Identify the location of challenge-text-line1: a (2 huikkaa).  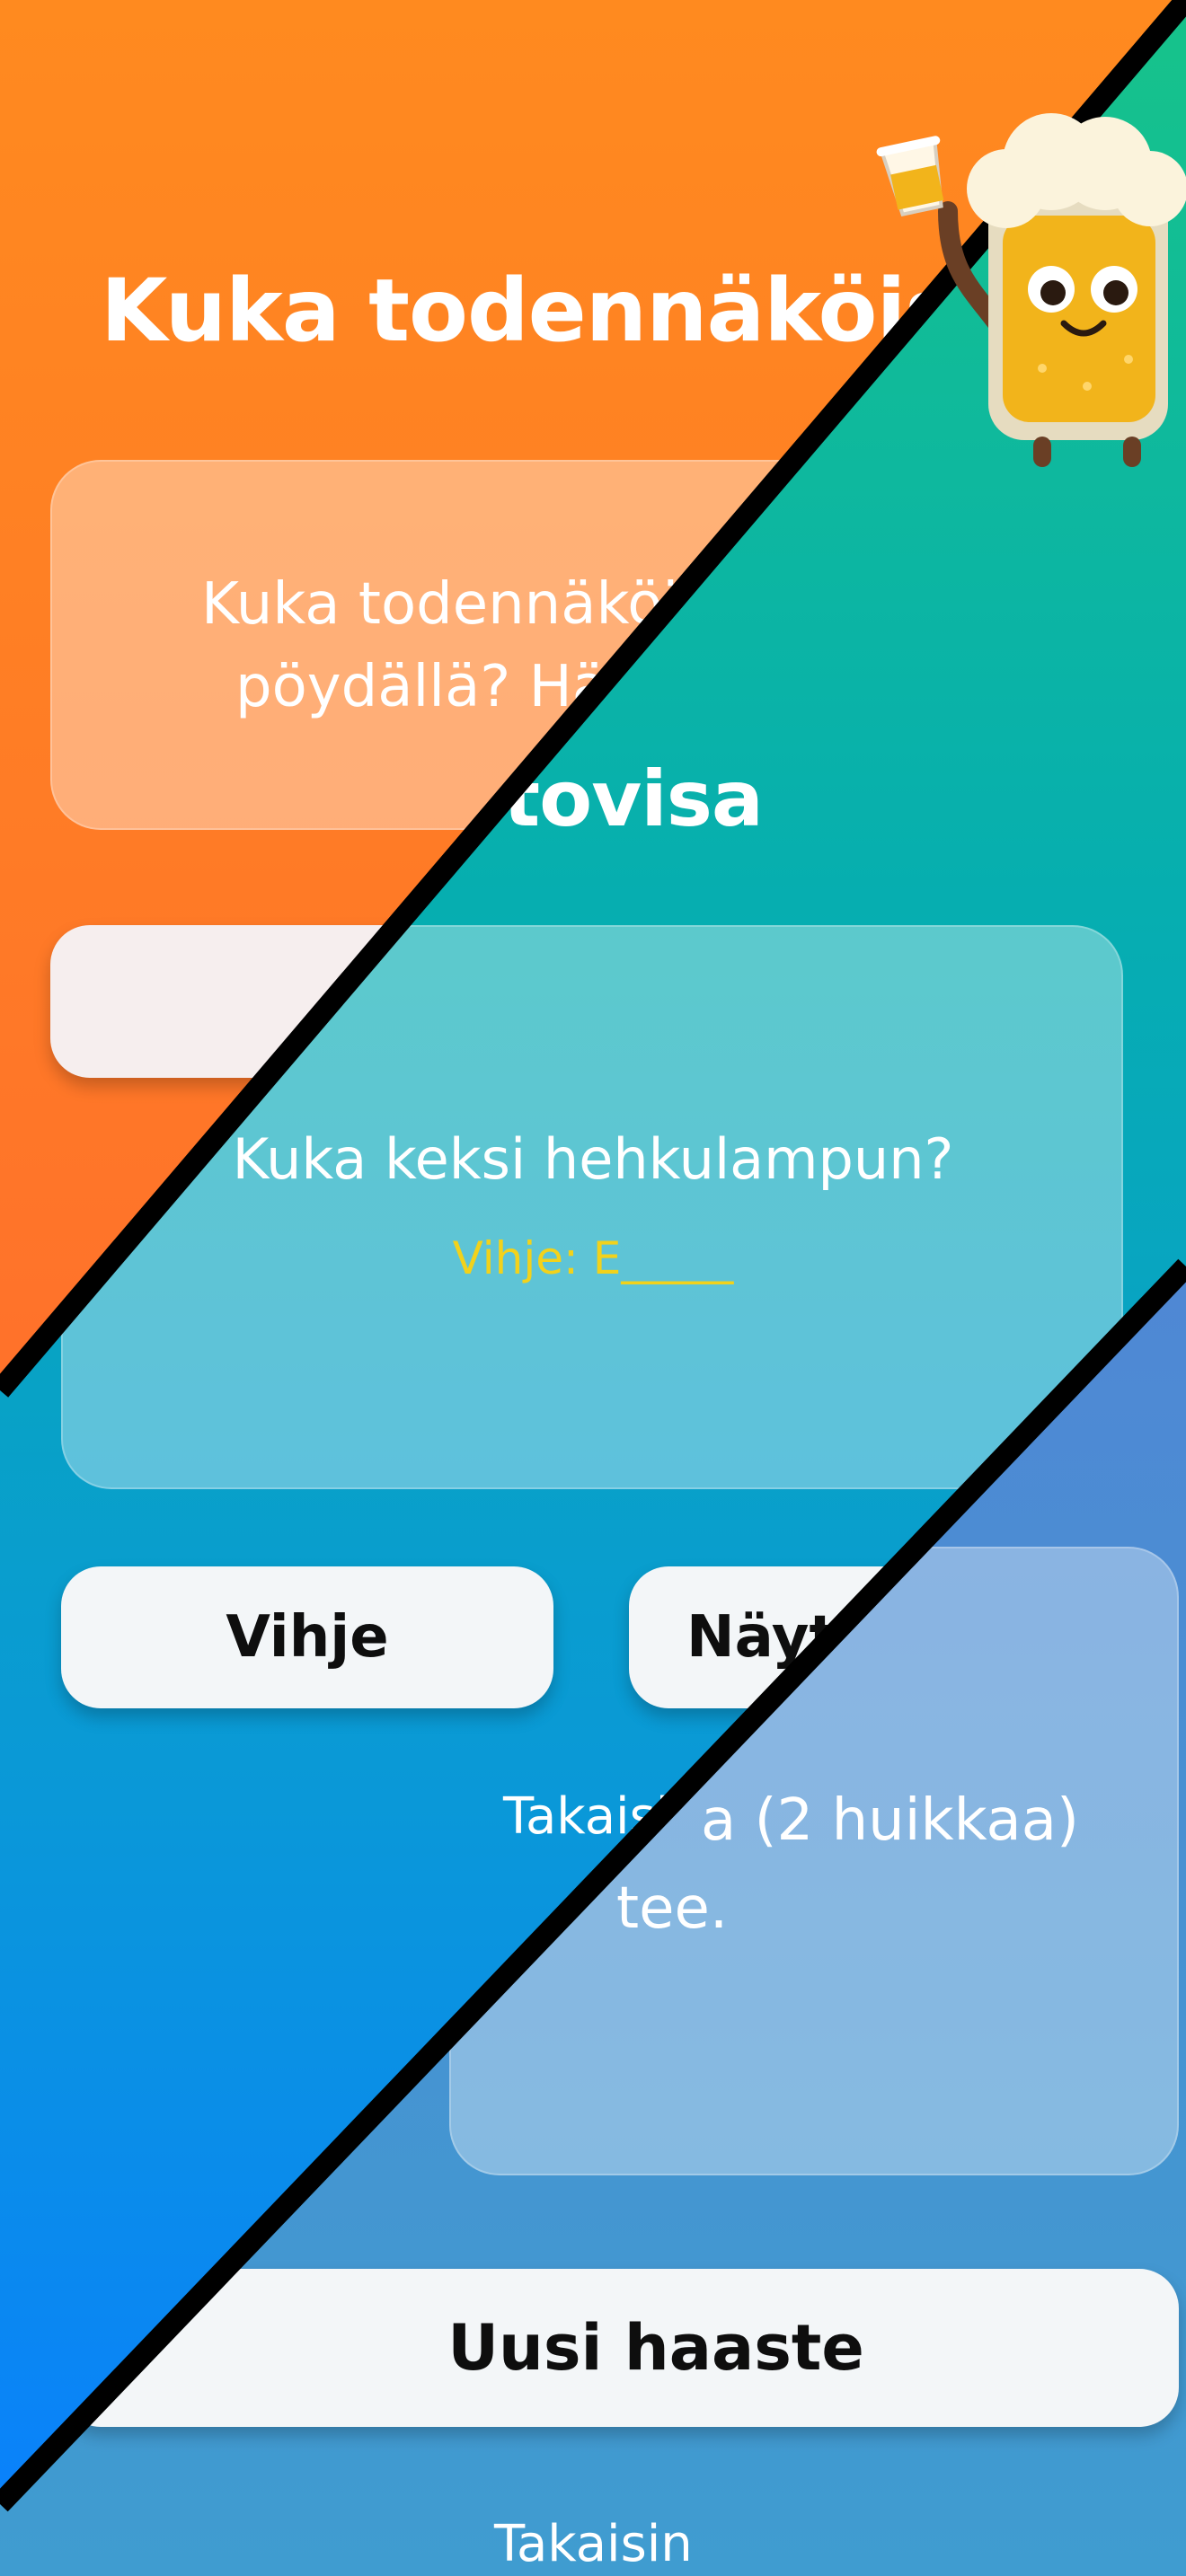
(890, 1820).